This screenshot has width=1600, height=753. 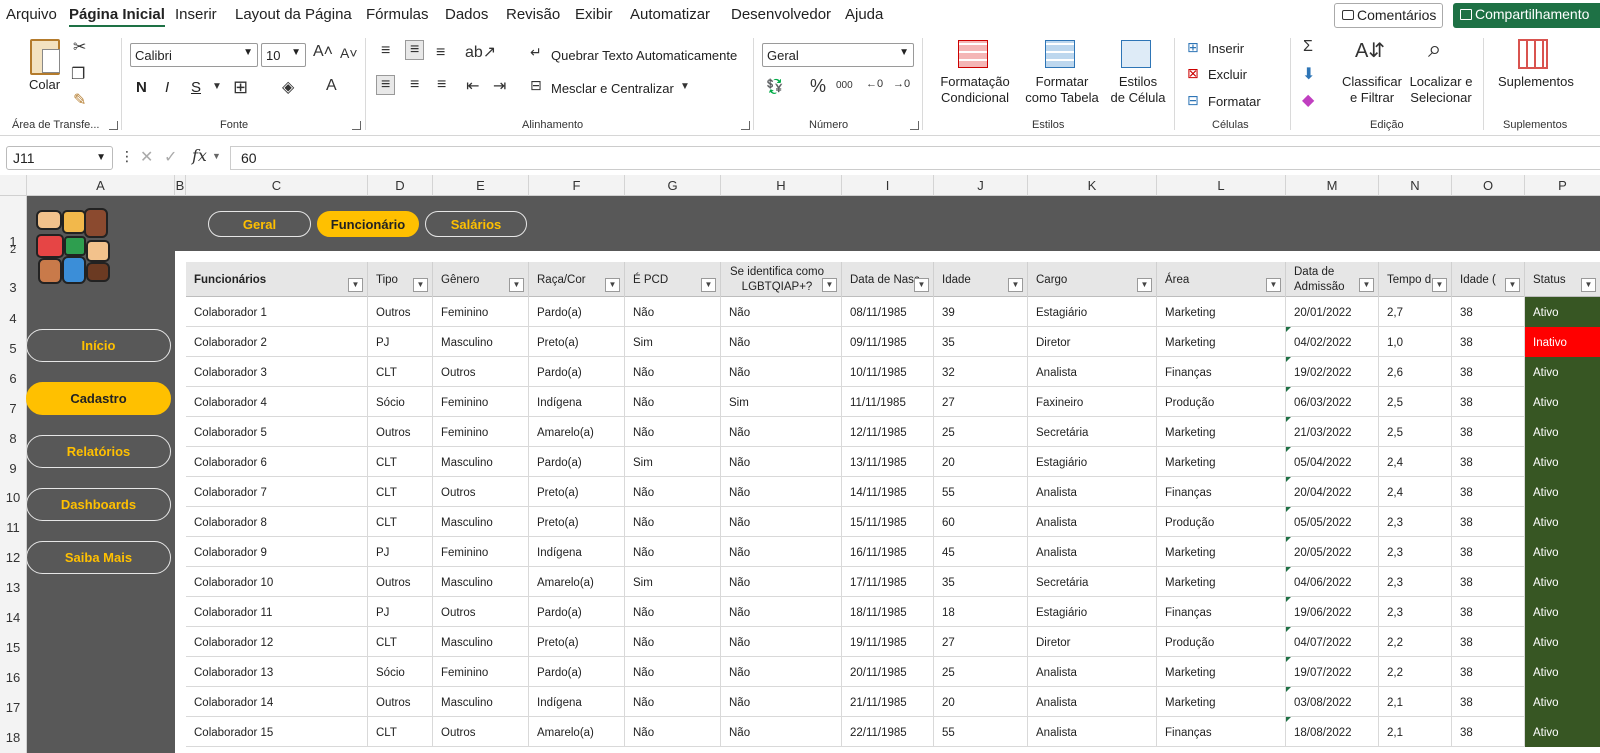 What do you see at coordinates (577, 462) in the screenshot?
I see `cell-raca: Pardo(a)` at bounding box center [577, 462].